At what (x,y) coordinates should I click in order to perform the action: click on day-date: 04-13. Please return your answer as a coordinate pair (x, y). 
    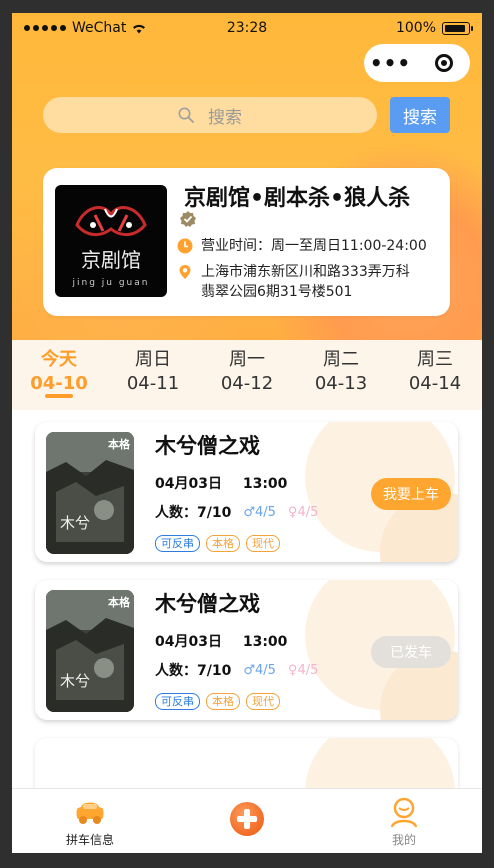
    Looking at the image, I should click on (341, 383).